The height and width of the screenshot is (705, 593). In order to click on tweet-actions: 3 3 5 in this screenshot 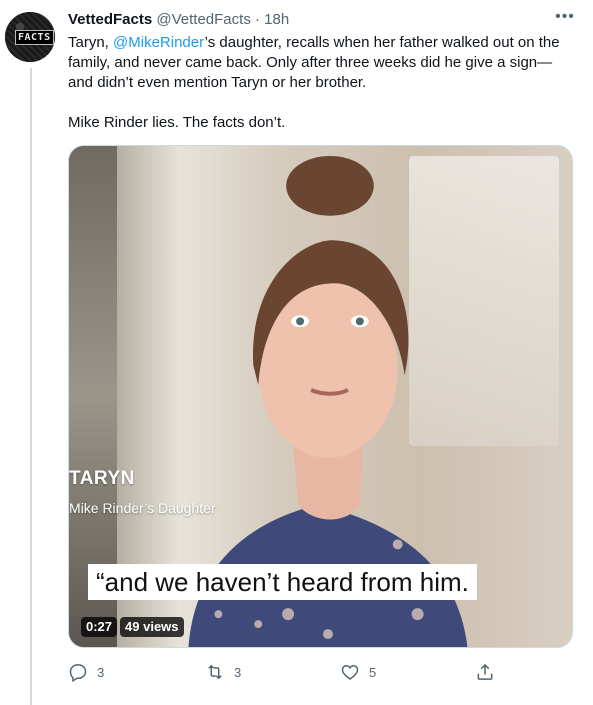, I will do `click(283, 672)`.